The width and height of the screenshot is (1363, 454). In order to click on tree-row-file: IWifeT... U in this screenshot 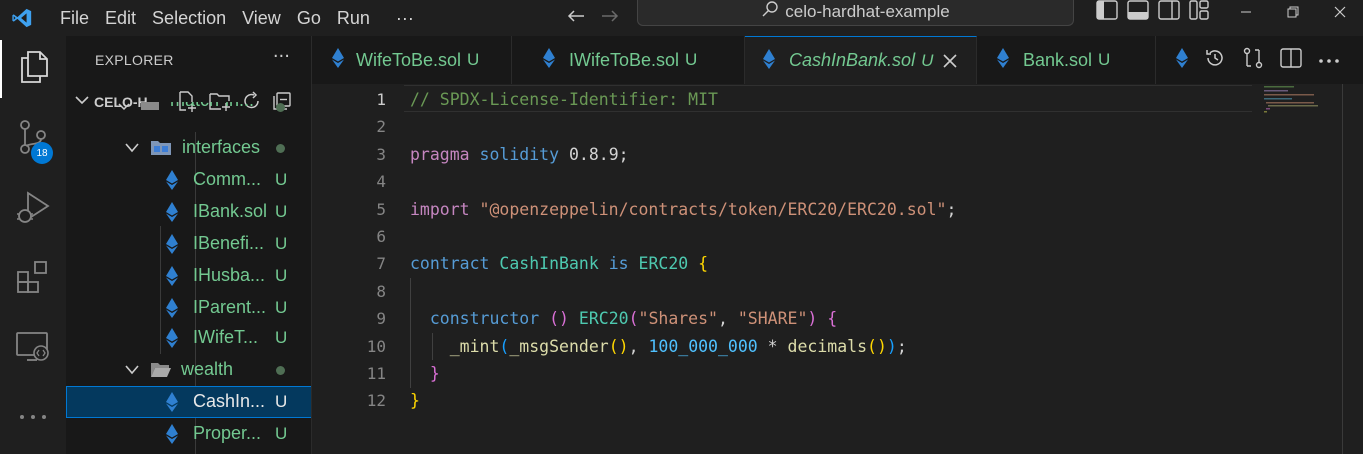, I will do `click(188, 338)`.